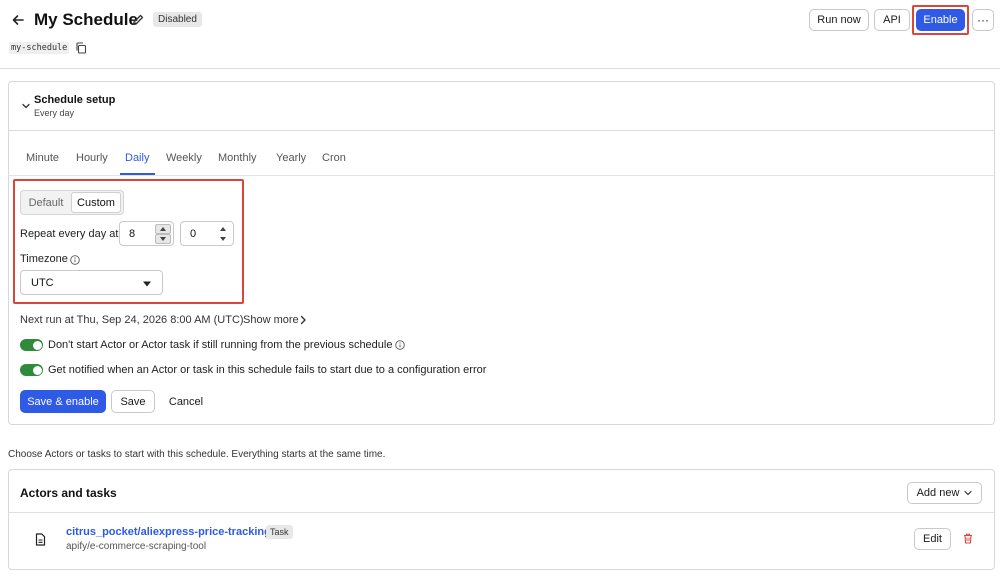 Image resolution: width=1000 pixels, height=576 pixels. What do you see at coordinates (42, 283) in the screenshot?
I see `timezone-value: UTC` at bounding box center [42, 283].